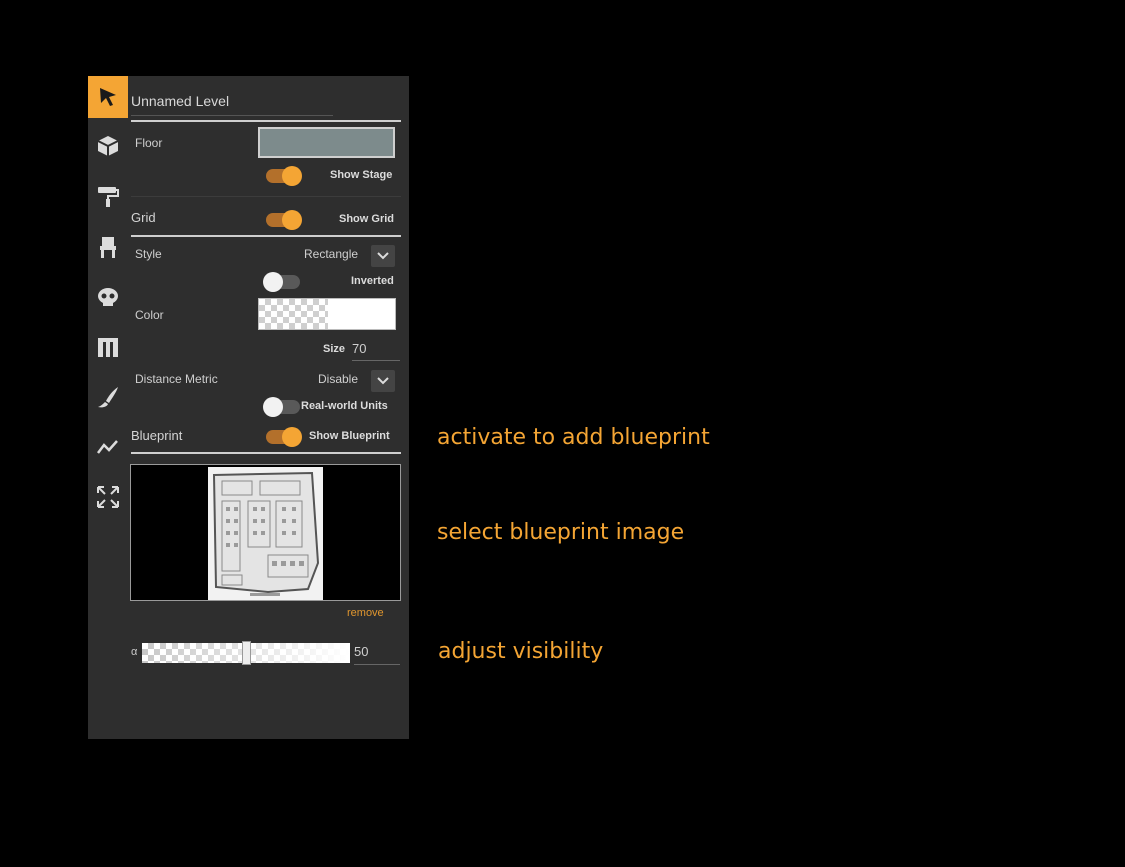 Image resolution: width=1125 pixels, height=867 pixels. I want to click on skull-icon, so click(108, 297).